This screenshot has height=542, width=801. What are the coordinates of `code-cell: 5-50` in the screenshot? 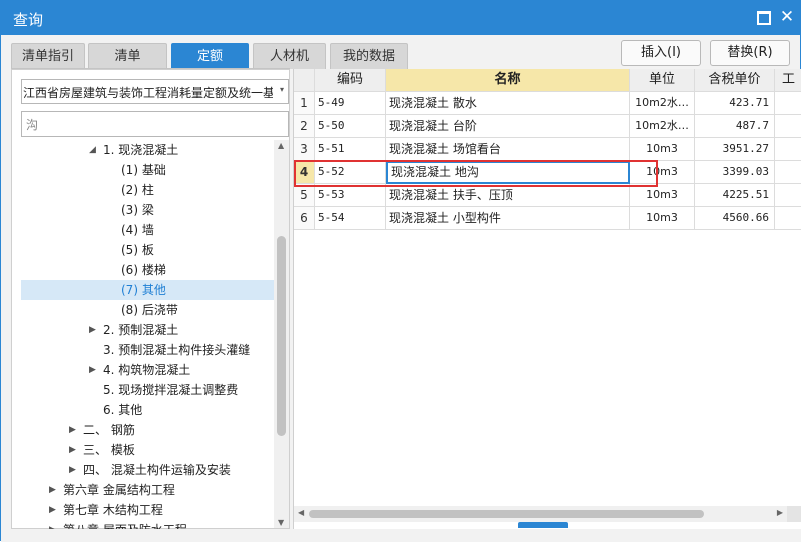 It's located at (350, 126).